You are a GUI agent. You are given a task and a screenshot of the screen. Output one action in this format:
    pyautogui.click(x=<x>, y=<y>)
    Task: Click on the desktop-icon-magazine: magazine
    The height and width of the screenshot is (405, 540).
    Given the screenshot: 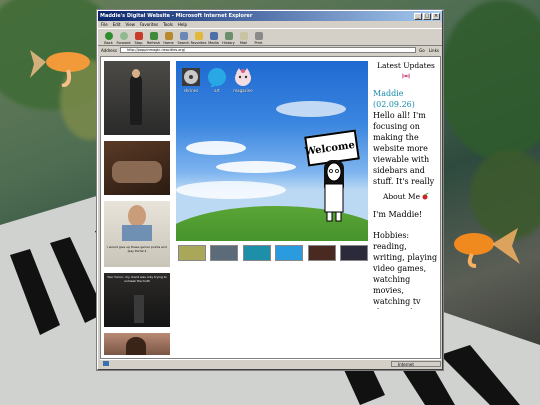 What is the action you would take?
    pyautogui.click(x=243, y=80)
    